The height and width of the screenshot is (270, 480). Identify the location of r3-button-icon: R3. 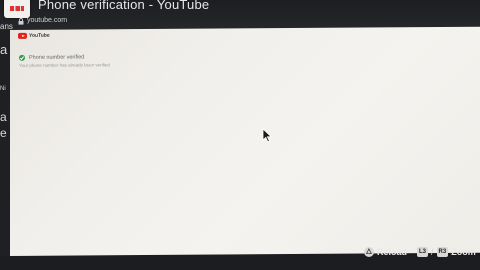
(442, 252).